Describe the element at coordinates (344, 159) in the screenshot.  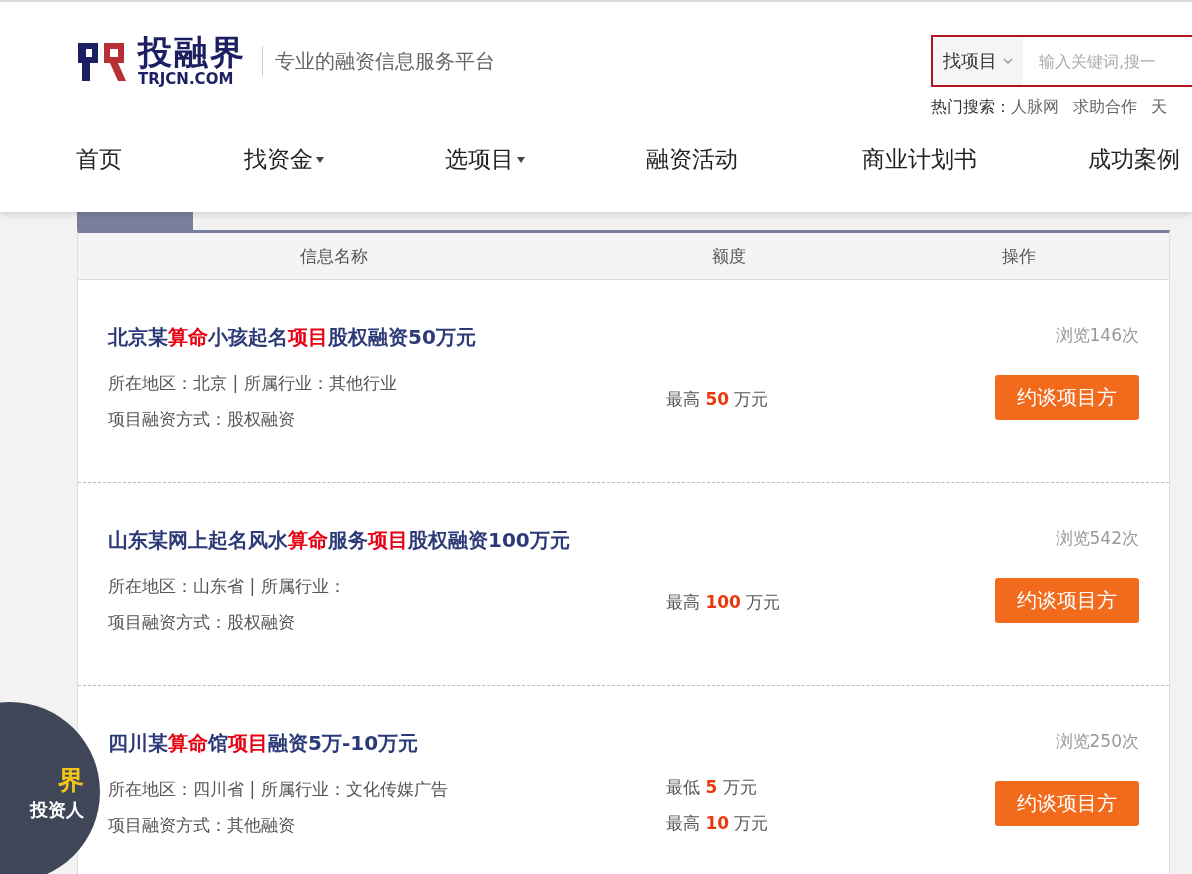
I see `nav-link: 找资金` at that location.